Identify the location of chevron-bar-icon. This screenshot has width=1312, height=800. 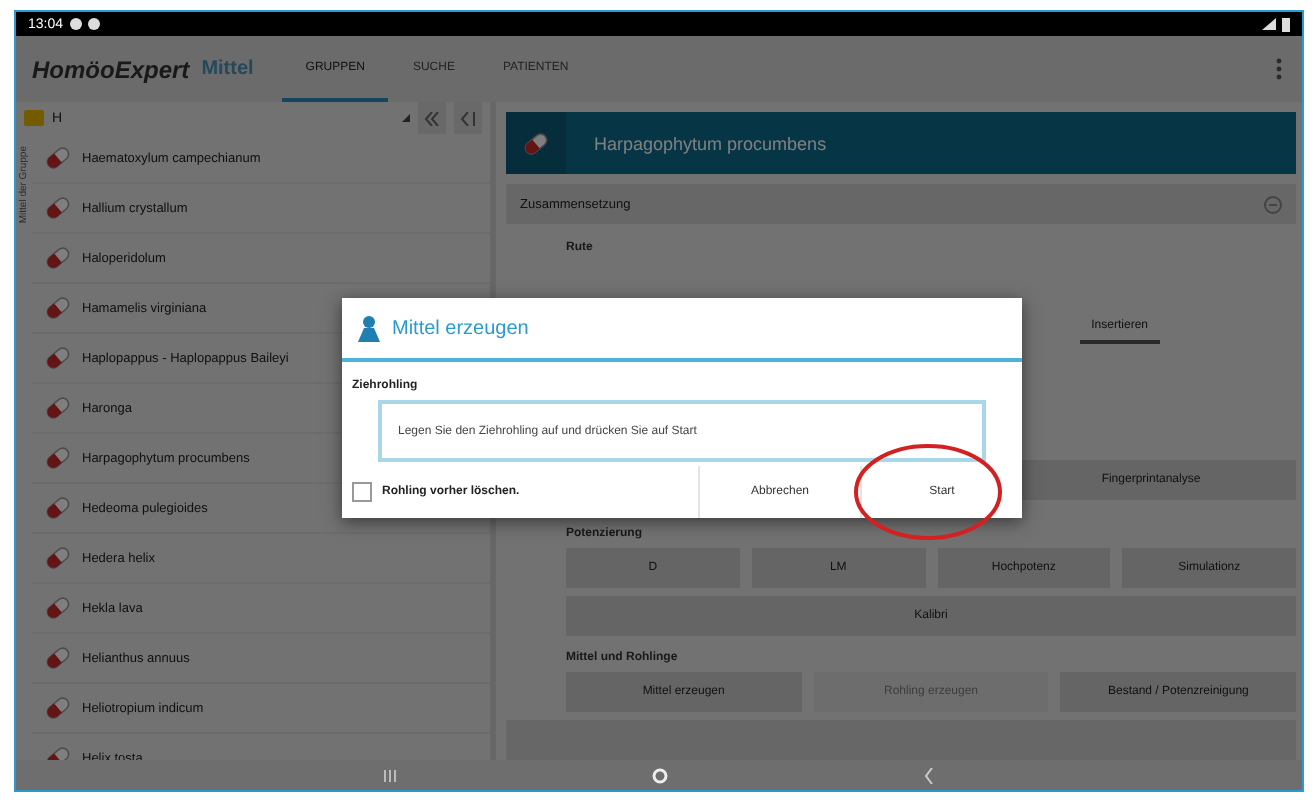
(468, 118).